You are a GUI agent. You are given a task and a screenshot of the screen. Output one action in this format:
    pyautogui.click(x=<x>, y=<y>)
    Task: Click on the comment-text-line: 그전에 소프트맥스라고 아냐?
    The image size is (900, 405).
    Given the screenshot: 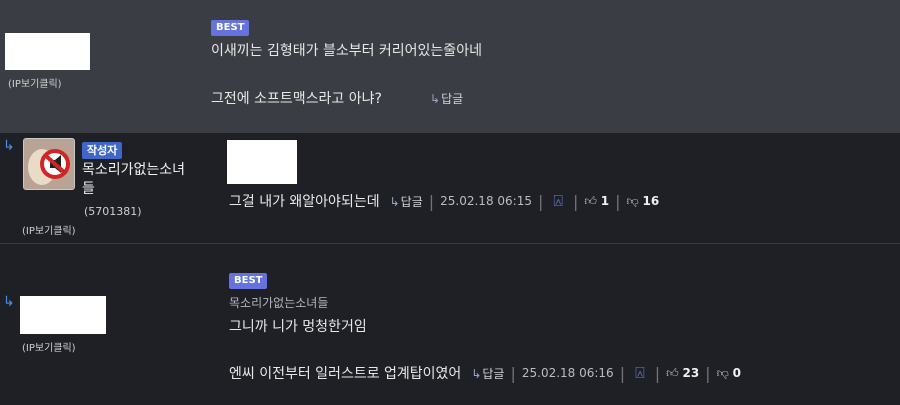 What is the action you would take?
    pyautogui.click(x=296, y=99)
    